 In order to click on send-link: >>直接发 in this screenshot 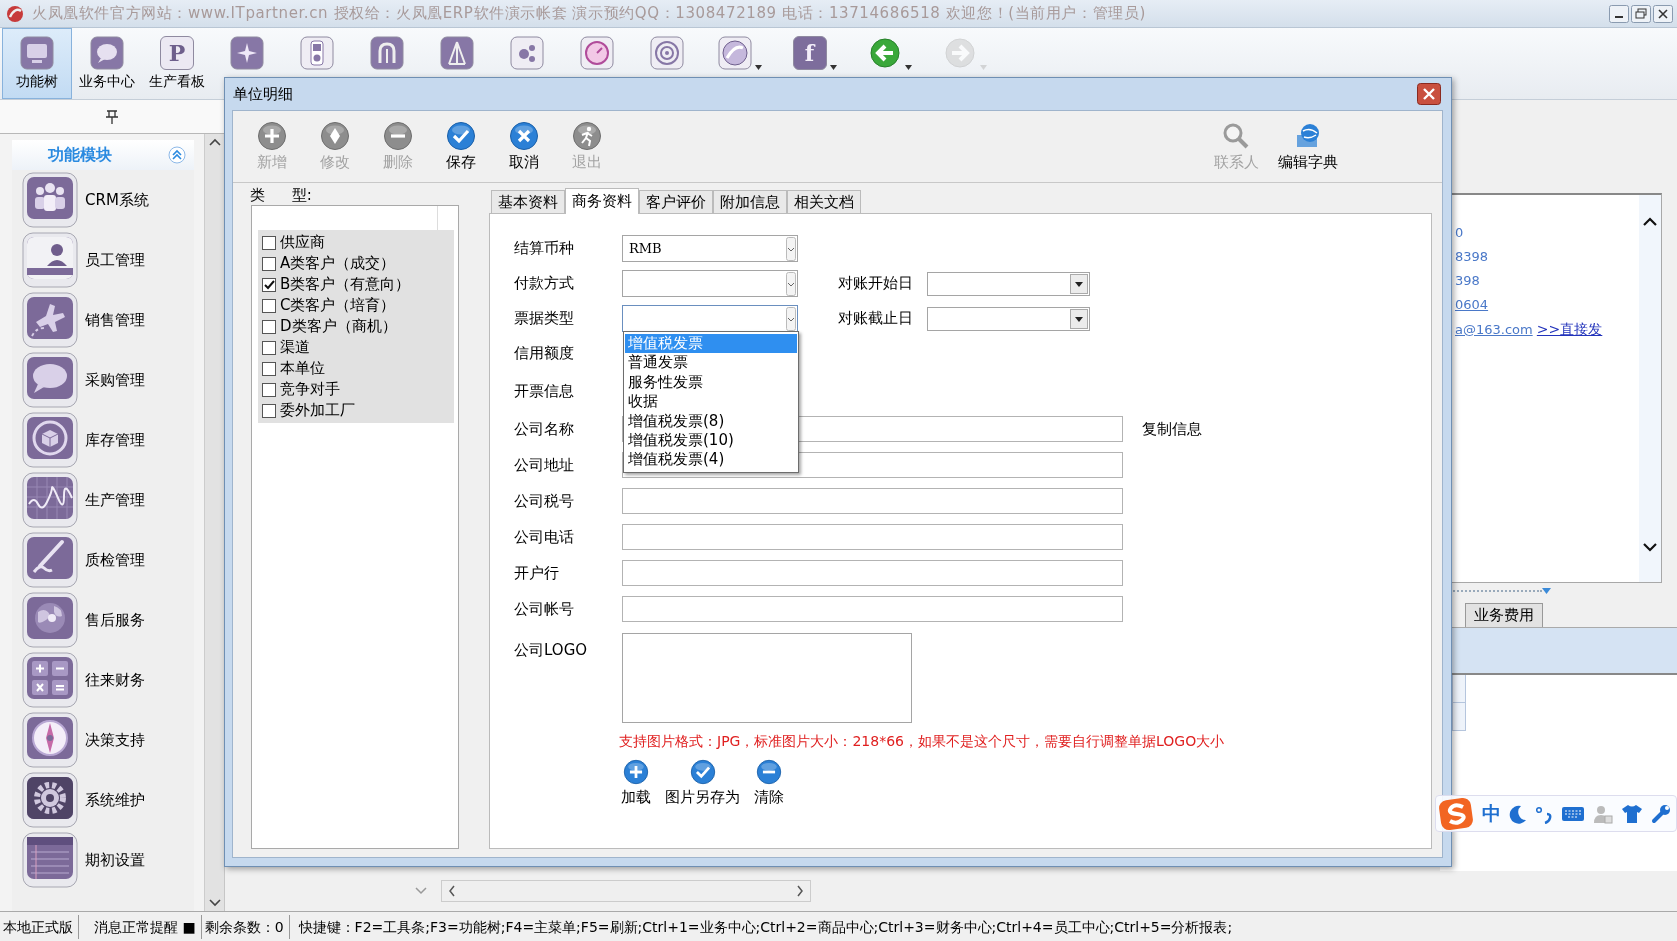, I will do `click(1569, 329)`.